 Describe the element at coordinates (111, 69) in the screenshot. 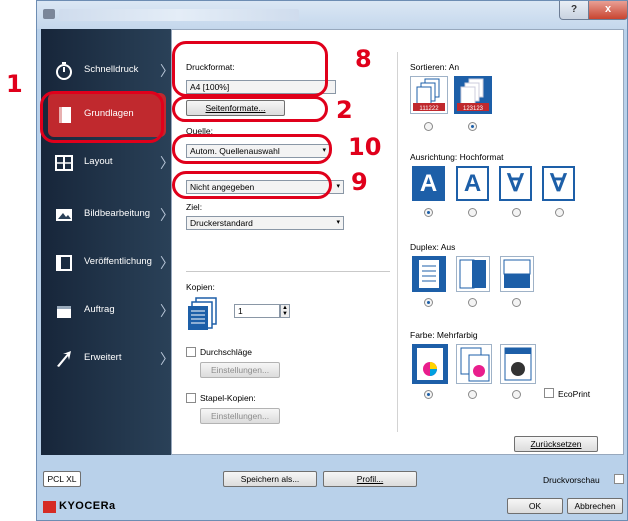

I see `sidebar-item-label: Schnelldruck` at that location.